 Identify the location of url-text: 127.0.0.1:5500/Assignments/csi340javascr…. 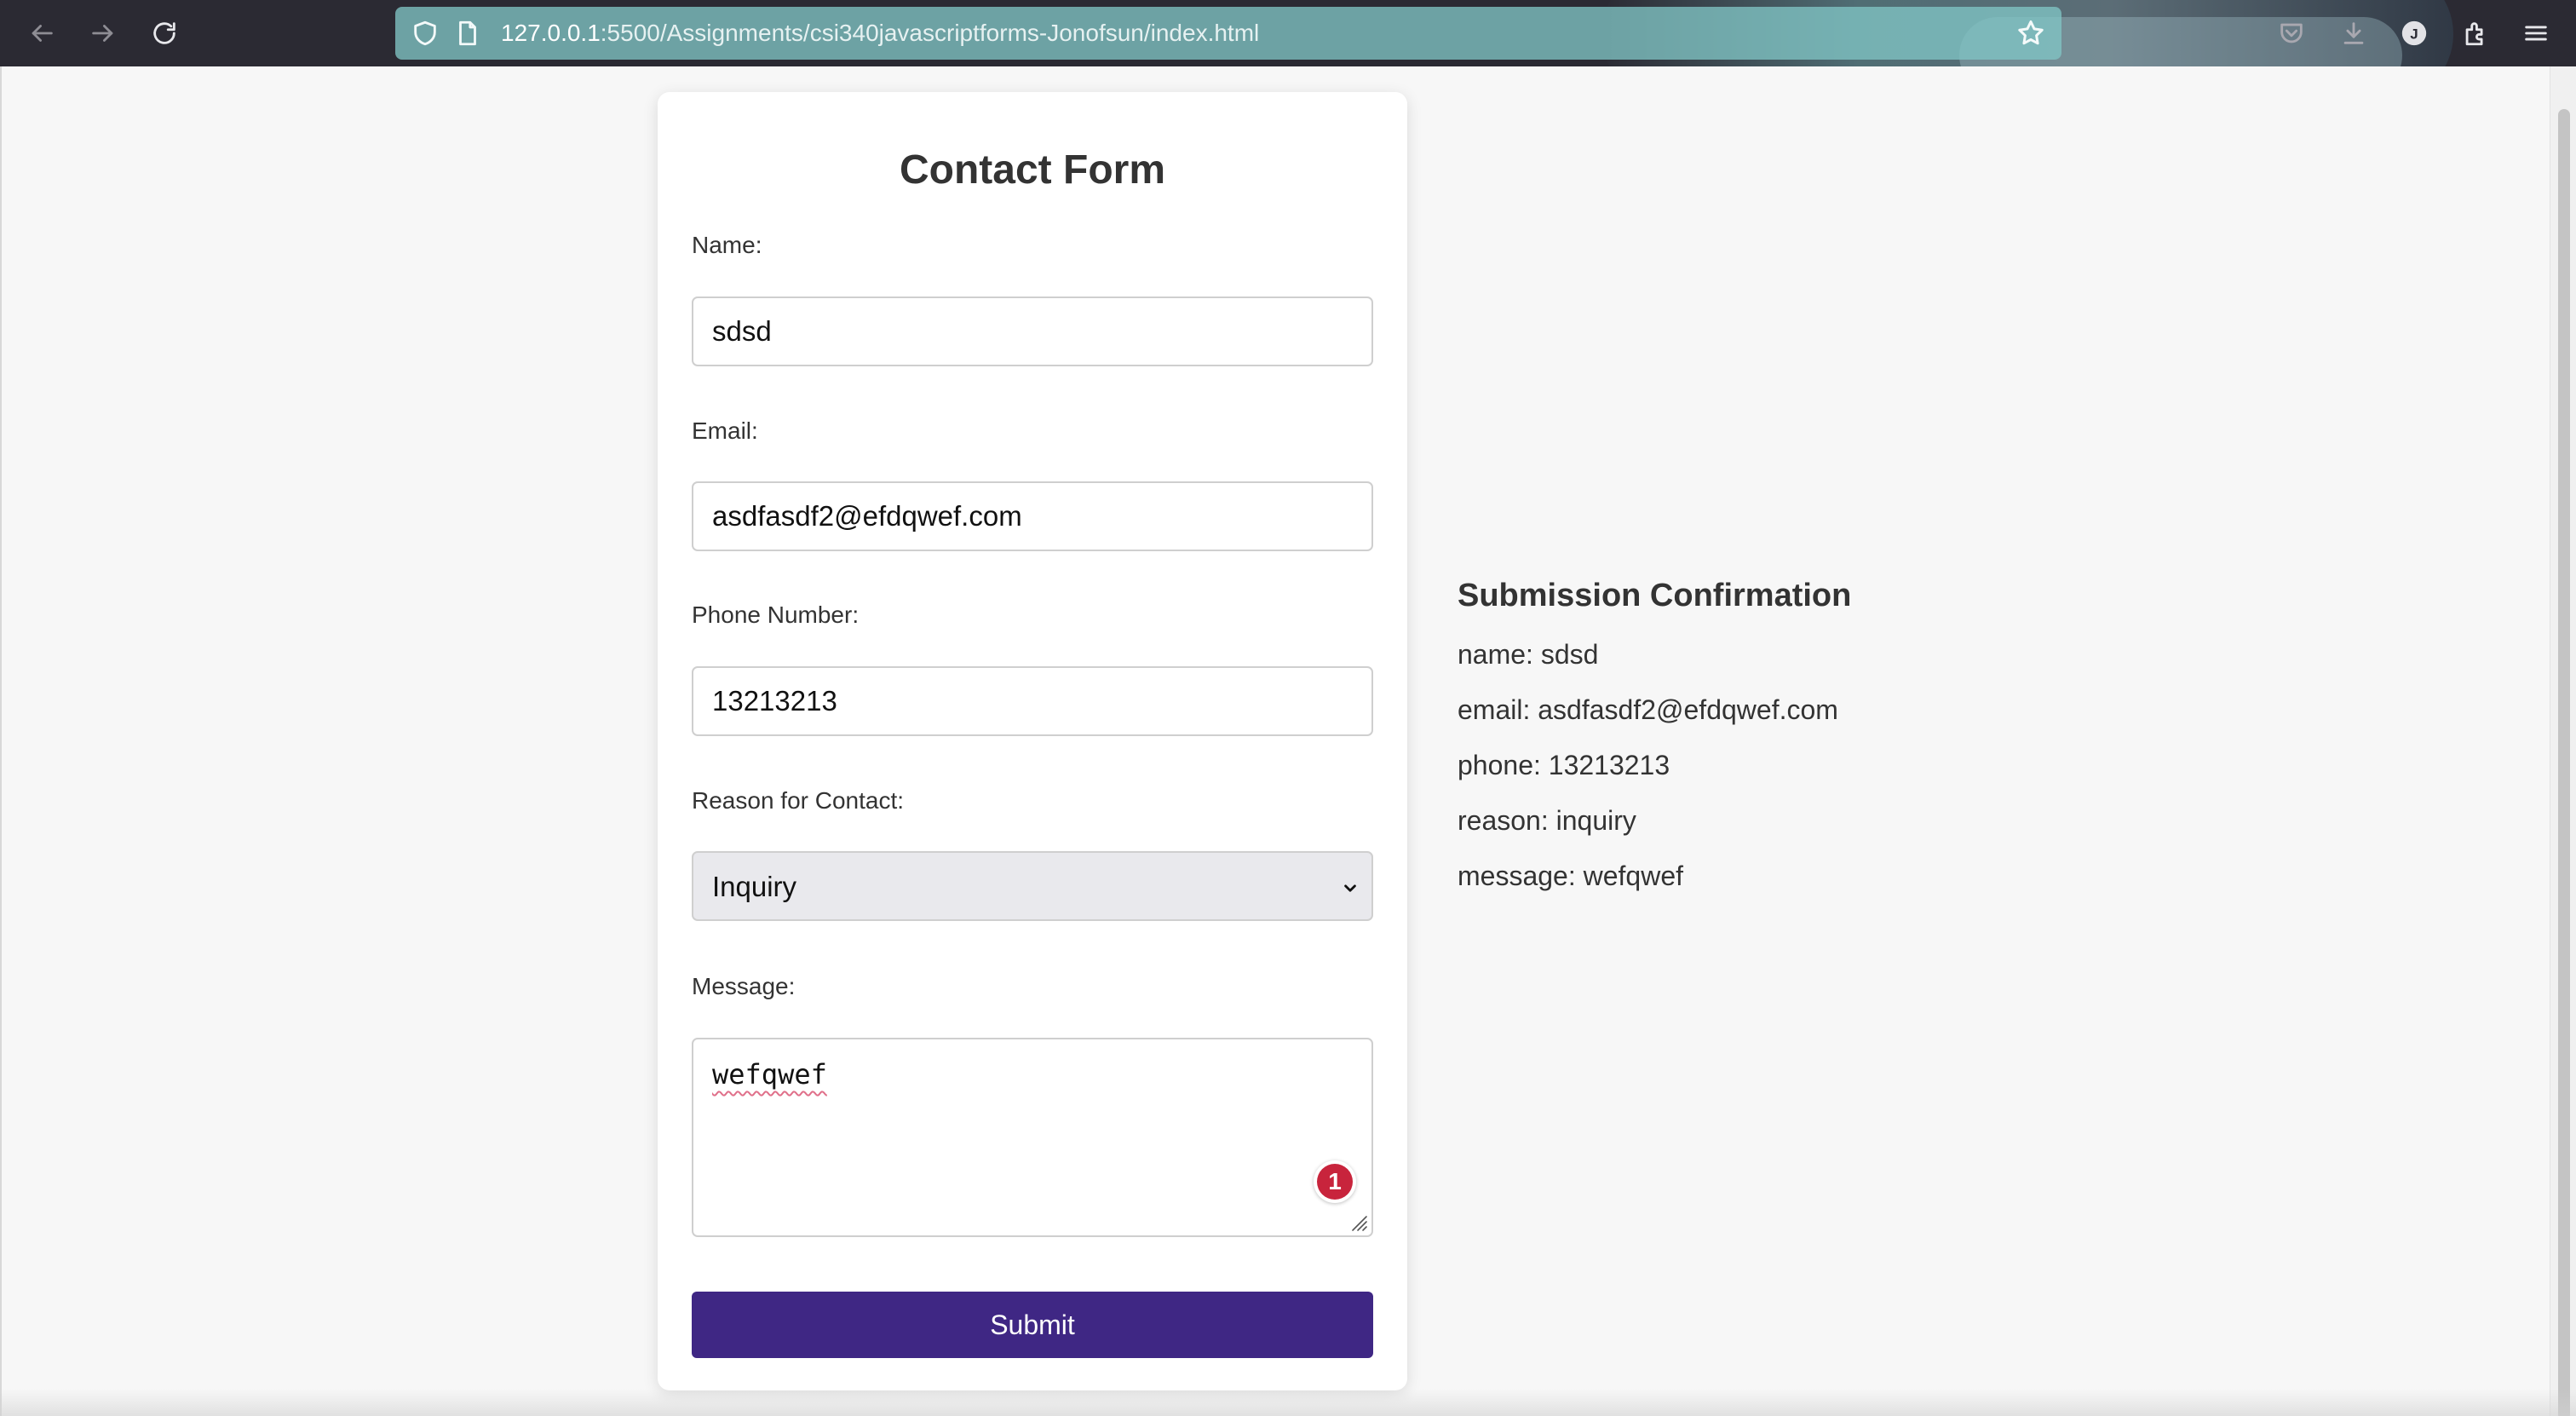
(880, 33).